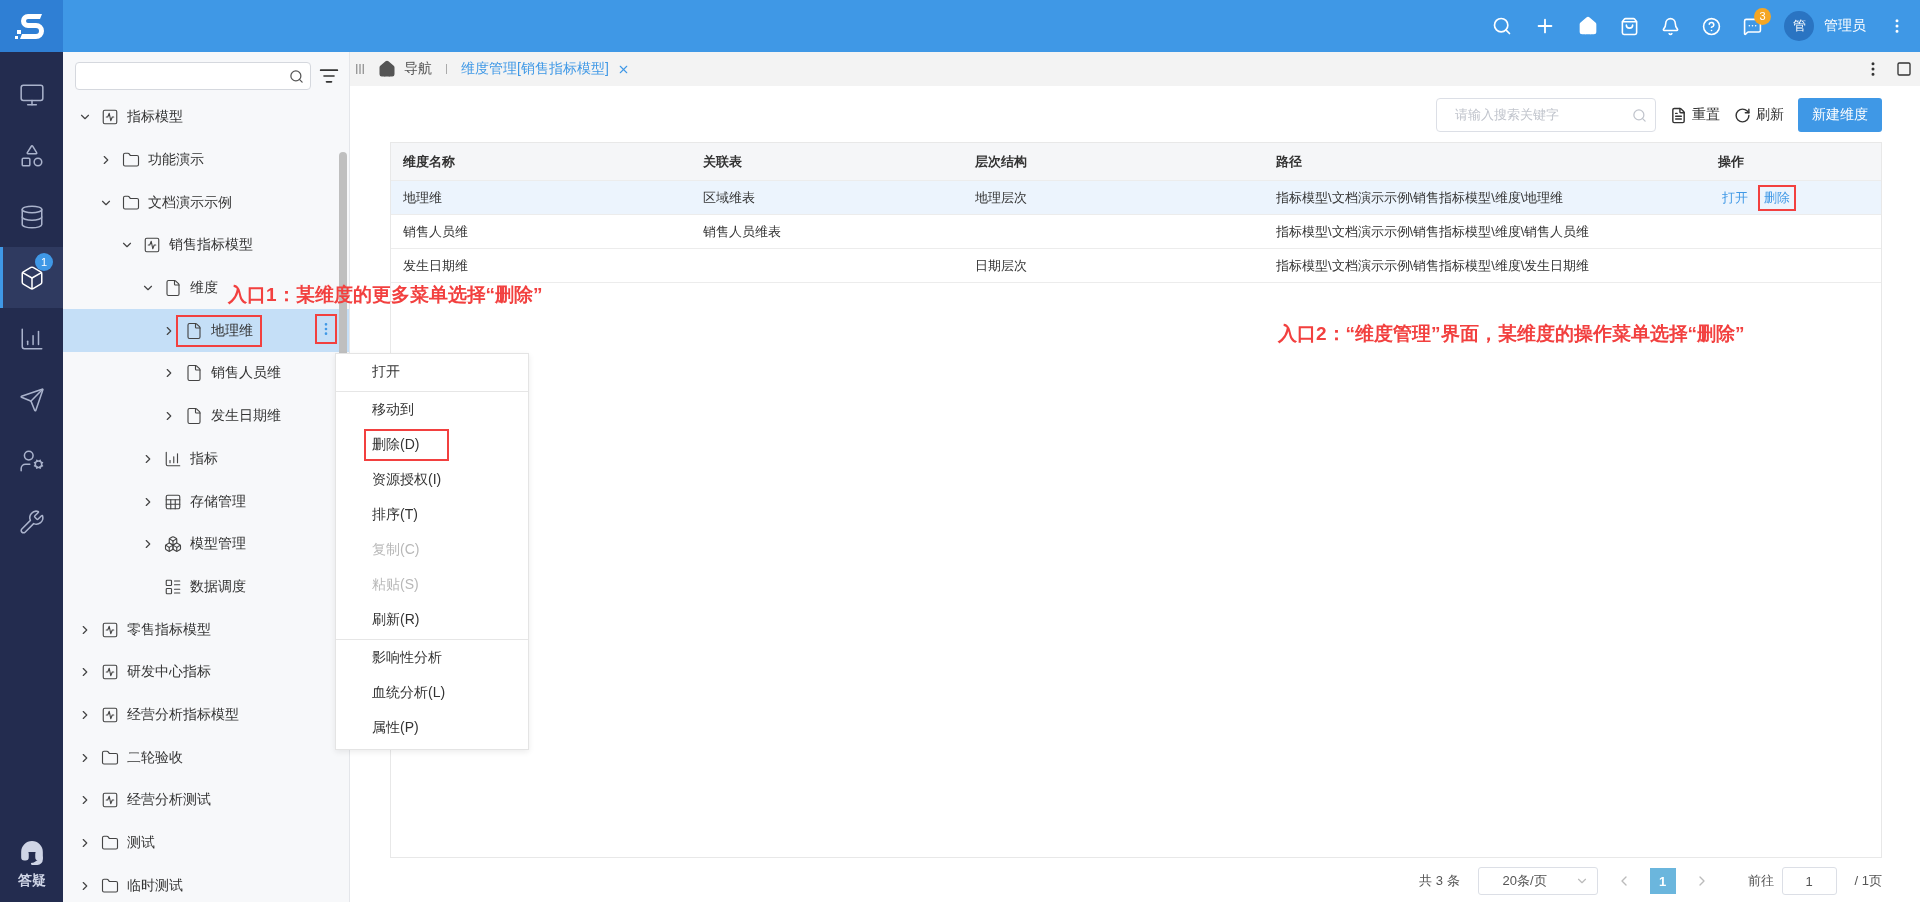  Describe the element at coordinates (405, 69) in the screenshot. I see `tab: 导航` at that location.